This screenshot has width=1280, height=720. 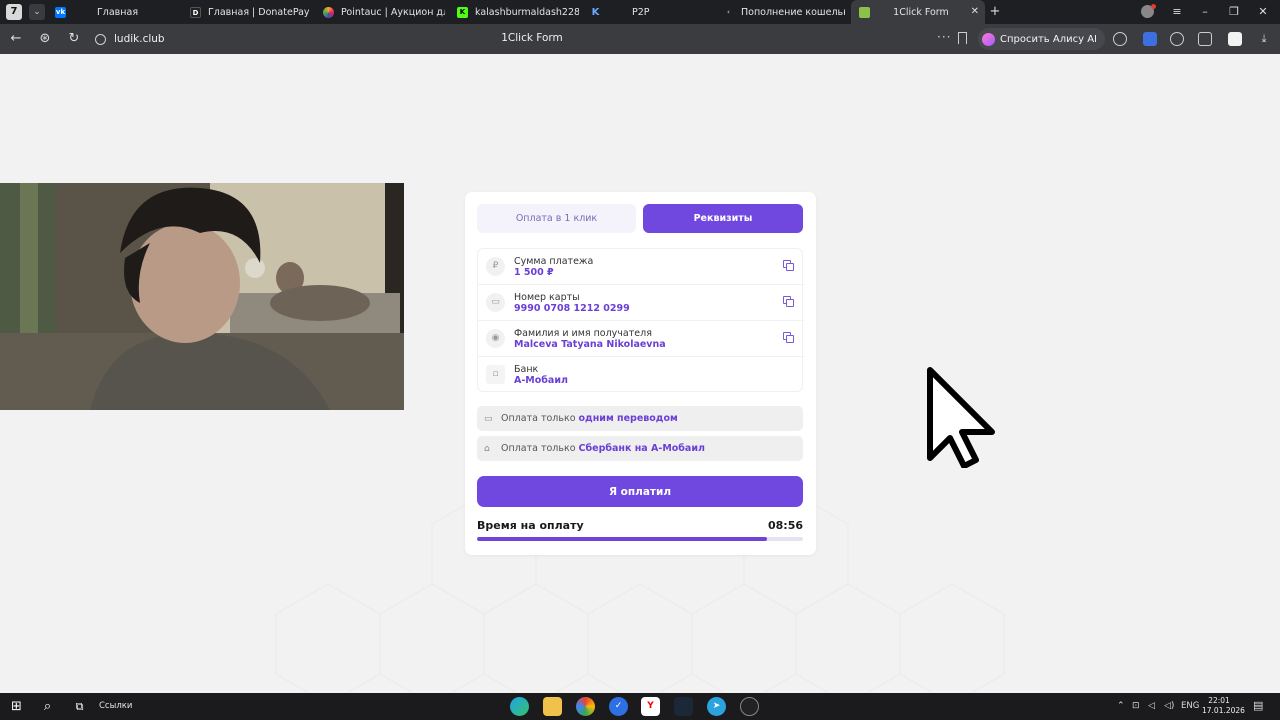 What do you see at coordinates (1041, 39) in the screenshot?
I see `ask-alice-button: Спросить Алису AI` at bounding box center [1041, 39].